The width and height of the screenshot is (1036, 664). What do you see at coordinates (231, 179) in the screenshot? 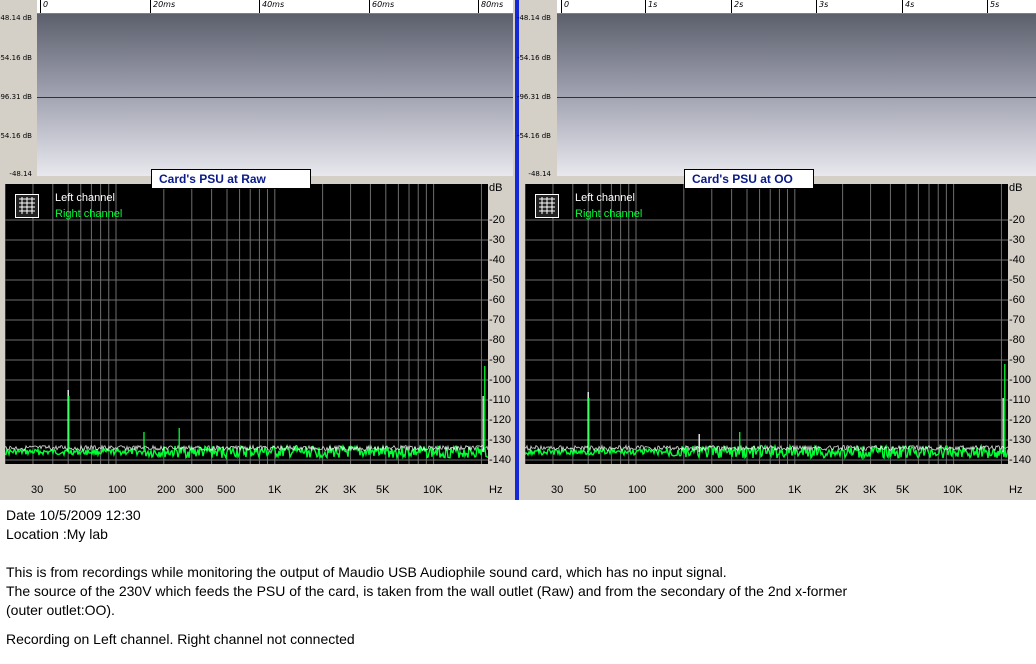
I see `card-label-left: Card's PSU at Raw` at bounding box center [231, 179].